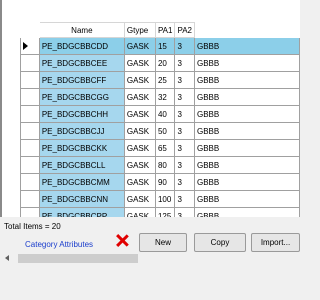 Image resolution: width=320 pixels, height=300 pixels. Describe the element at coordinates (81, 80) in the screenshot. I see `cell-name: PE_BDGCBBCFF` at that location.